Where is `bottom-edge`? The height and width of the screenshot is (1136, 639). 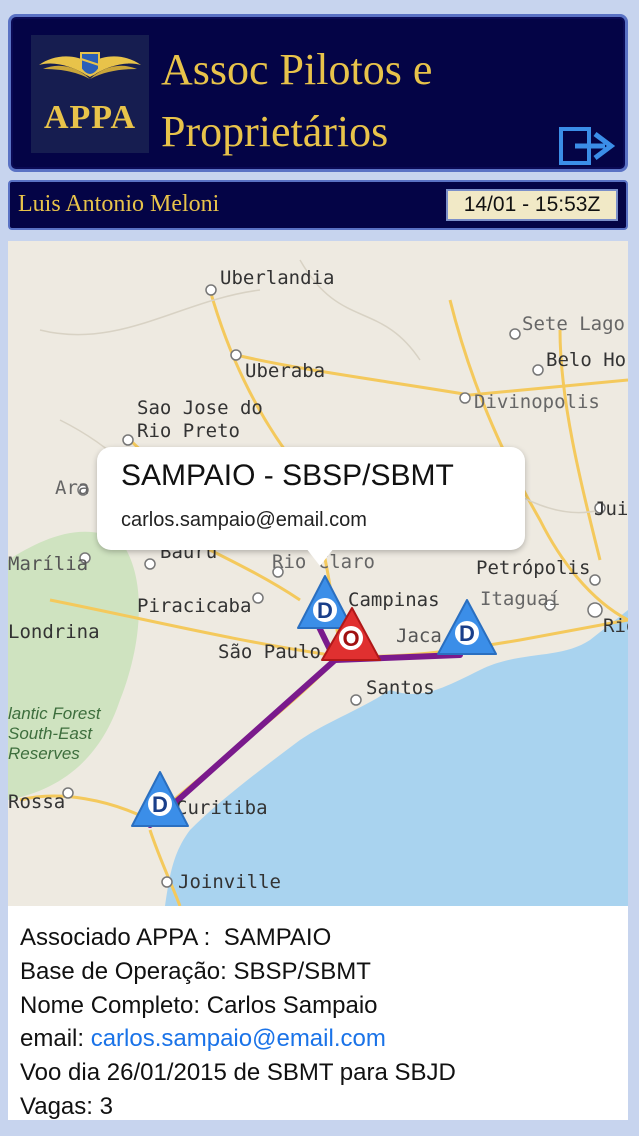
bottom-edge is located at coordinates (319, 1128).